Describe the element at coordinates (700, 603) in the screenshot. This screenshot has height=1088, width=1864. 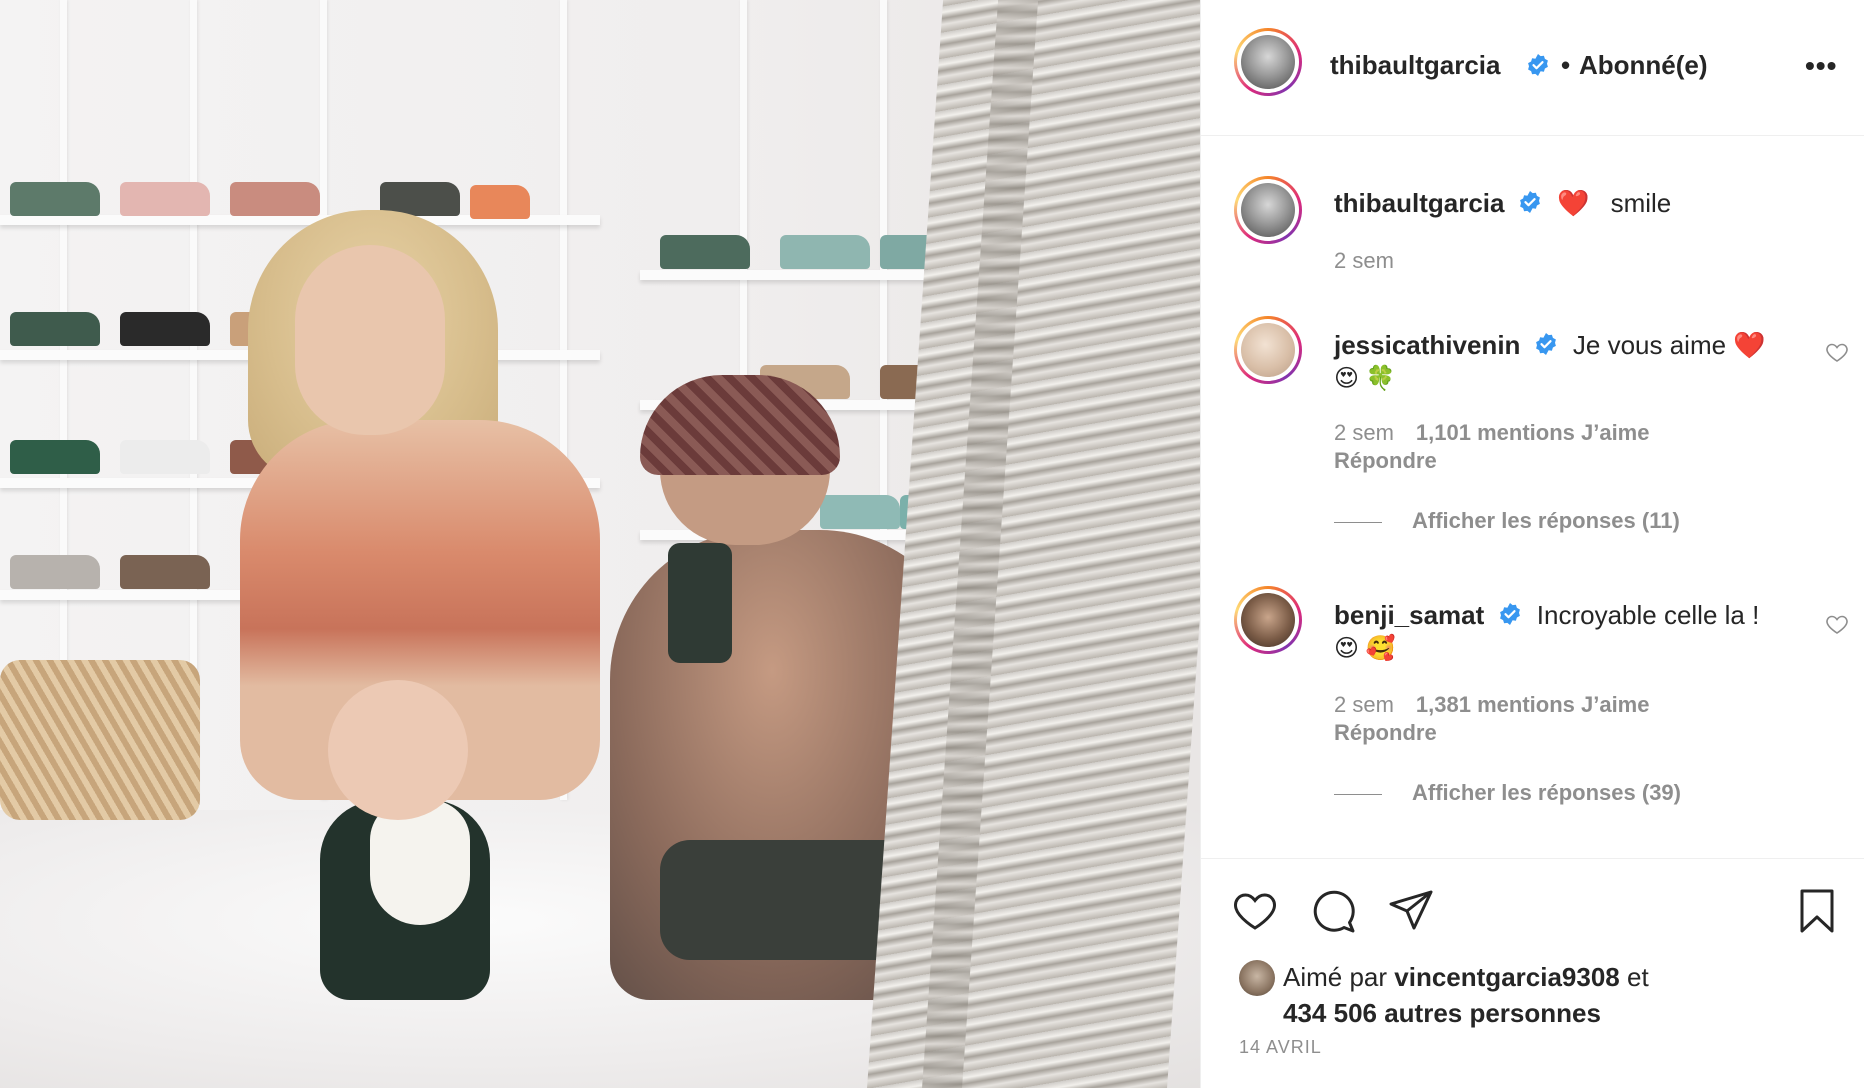
I see `smartphone` at that location.